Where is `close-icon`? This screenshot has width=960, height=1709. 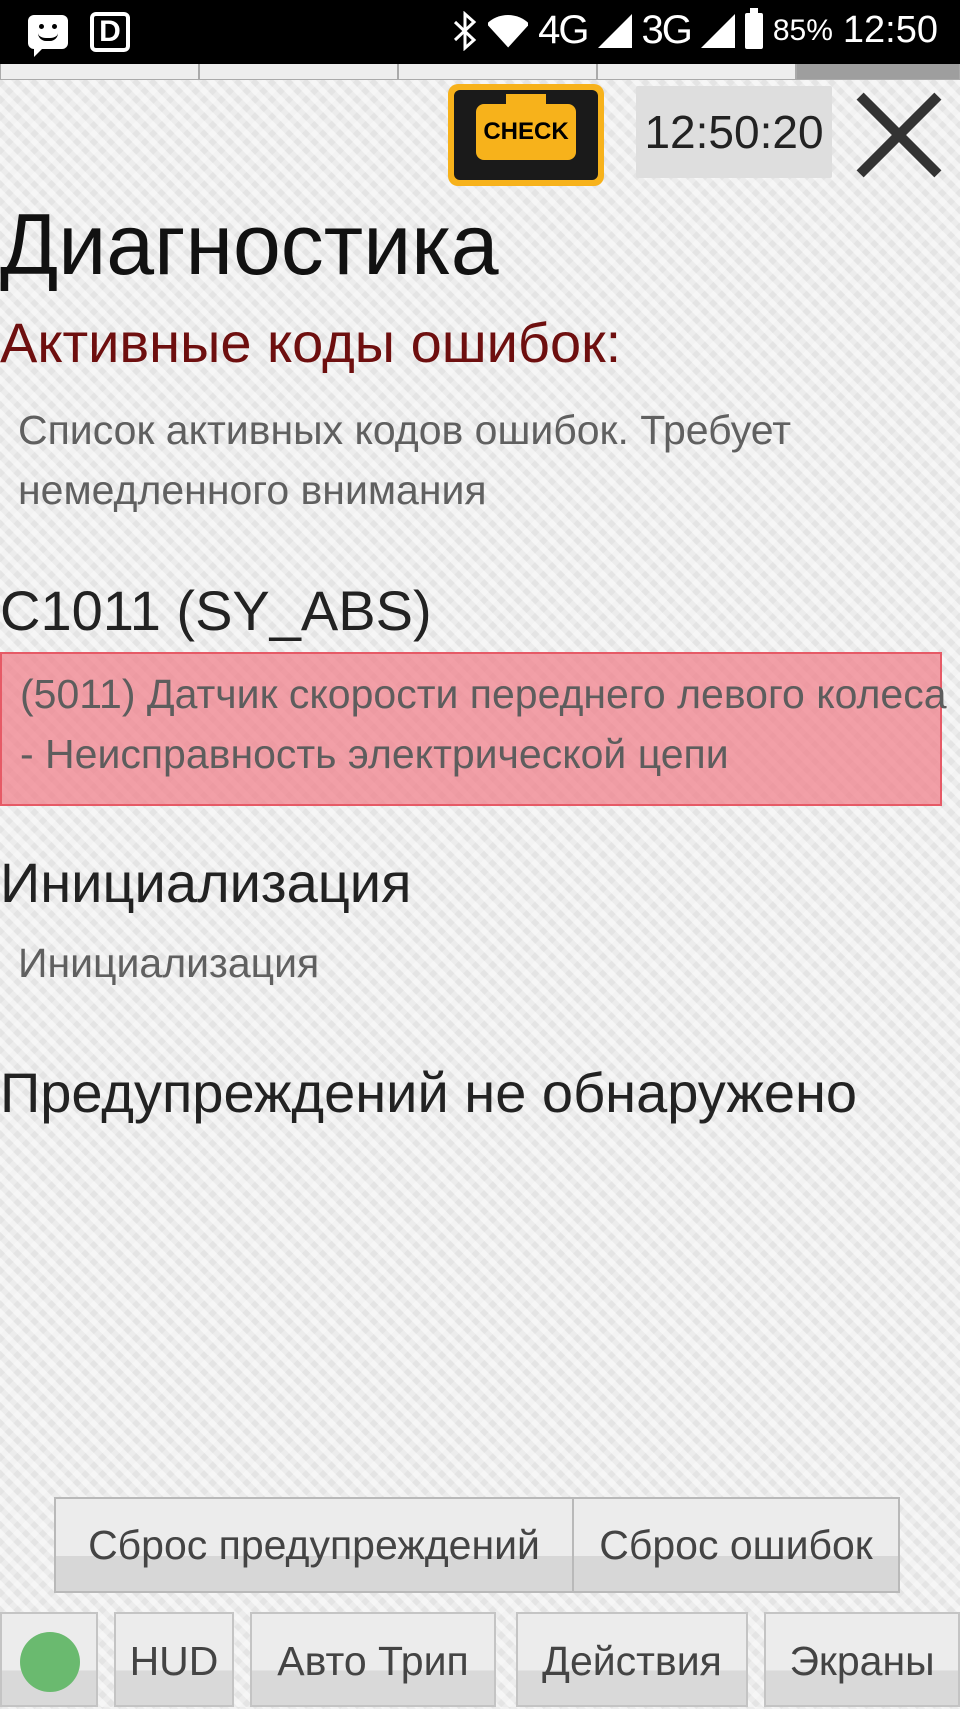 close-icon is located at coordinates (896, 134).